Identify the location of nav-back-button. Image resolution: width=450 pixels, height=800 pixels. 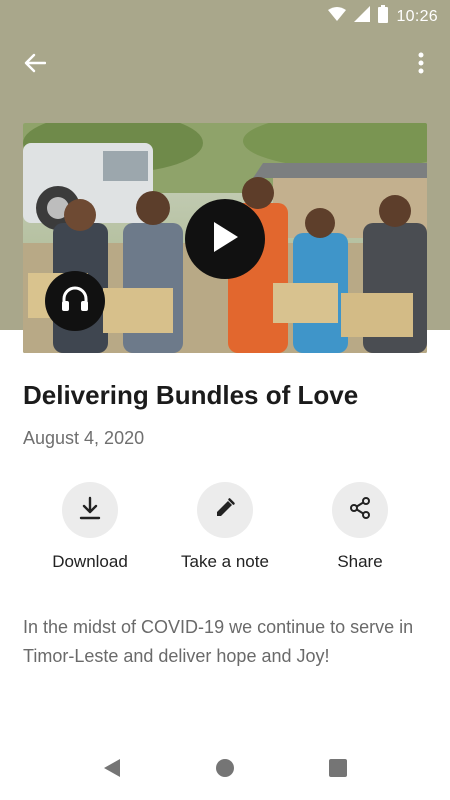
(112, 770).